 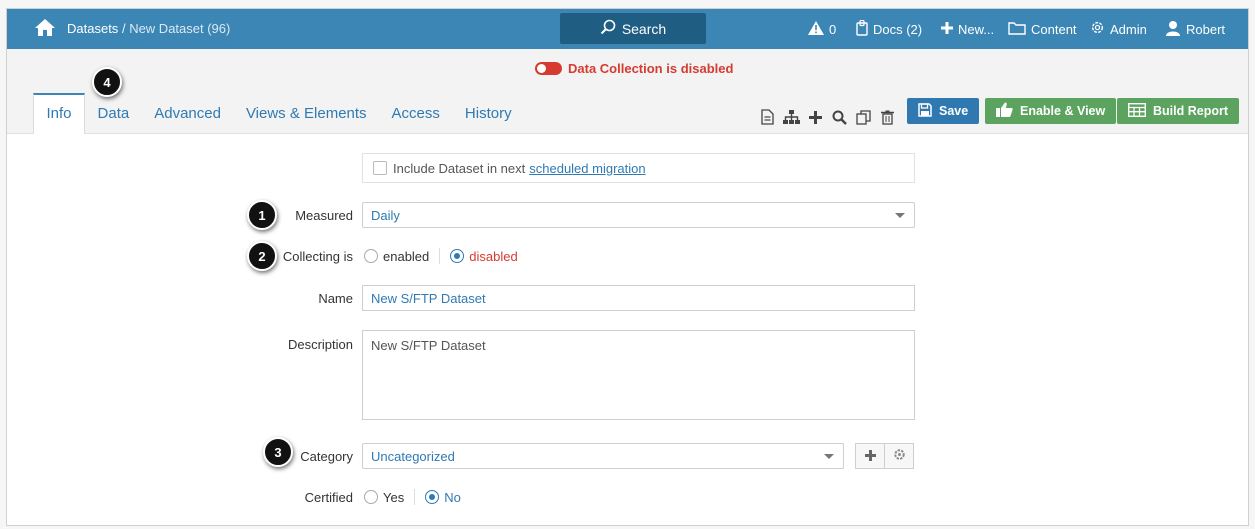 What do you see at coordinates (603, 456) in the screenshot?
I see `category-select: Uncategorized` at bounding box center [603, 456].